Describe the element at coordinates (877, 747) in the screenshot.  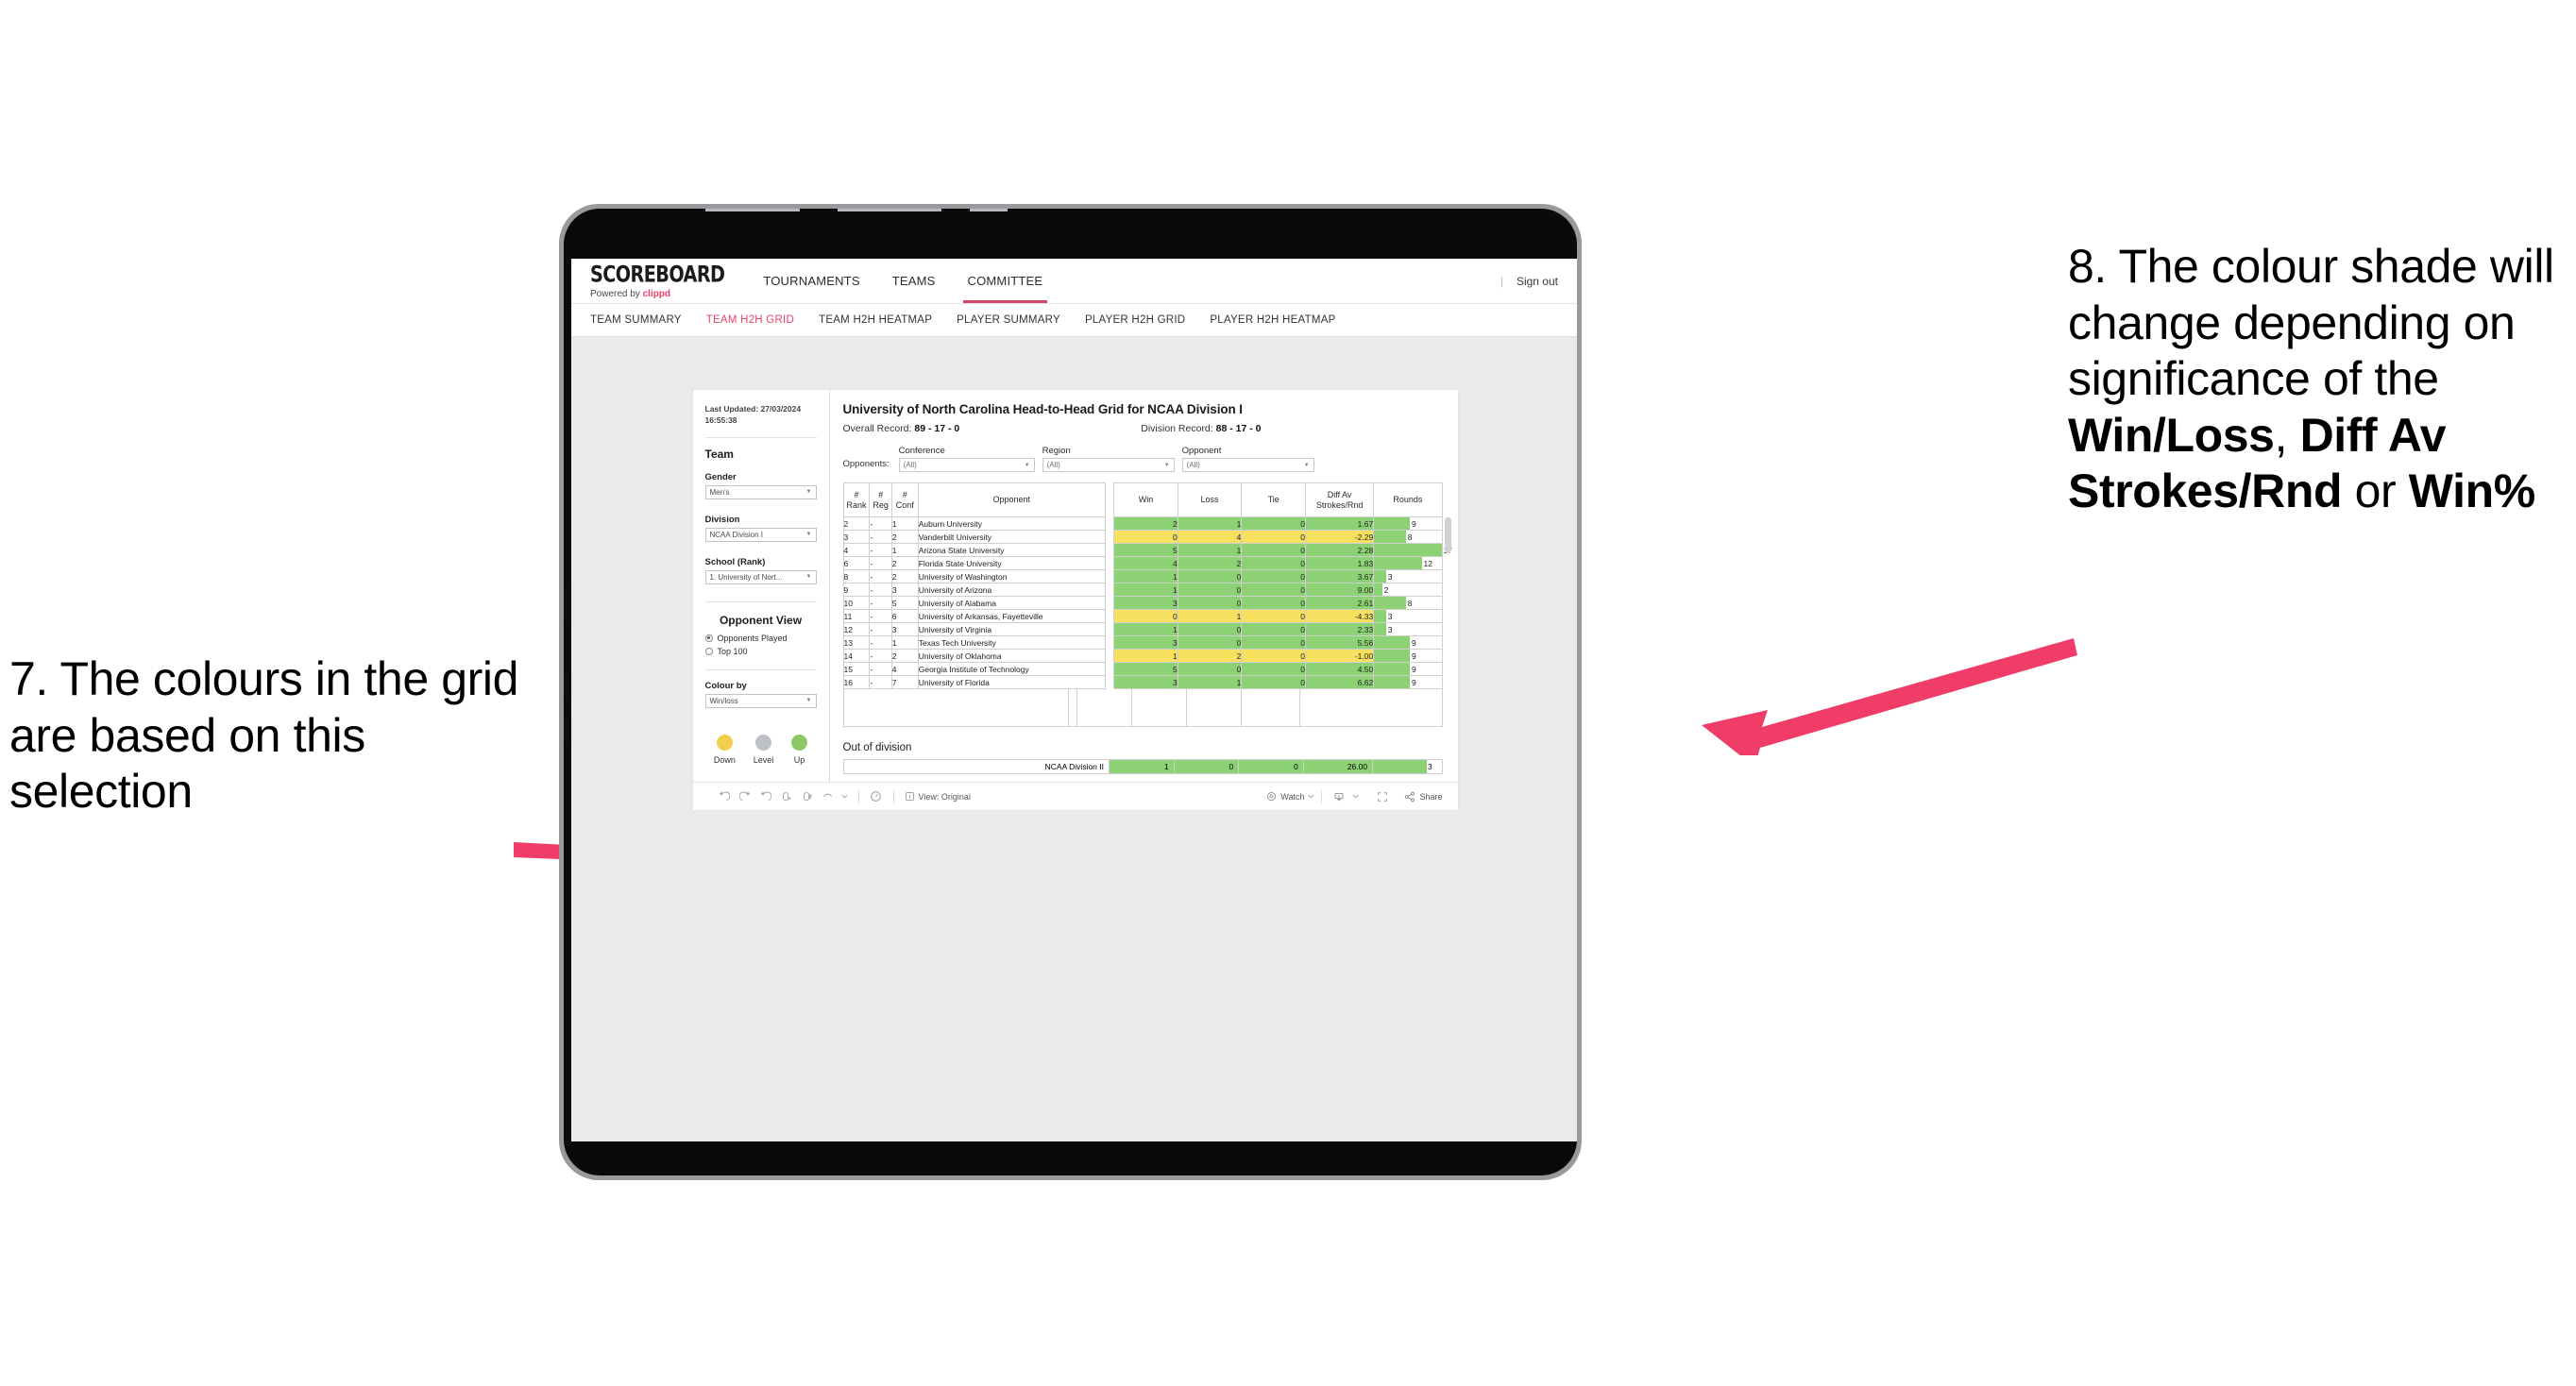
I see `out-of-division-title: Out of division` at that location.